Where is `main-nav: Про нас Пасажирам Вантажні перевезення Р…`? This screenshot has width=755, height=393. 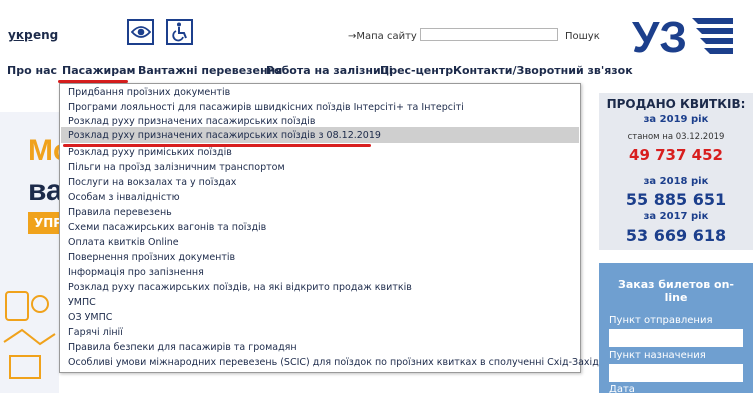
main-nav: Про нас Пасажирам Вантажні перевезення Р… is located at coordinates (316, 72).